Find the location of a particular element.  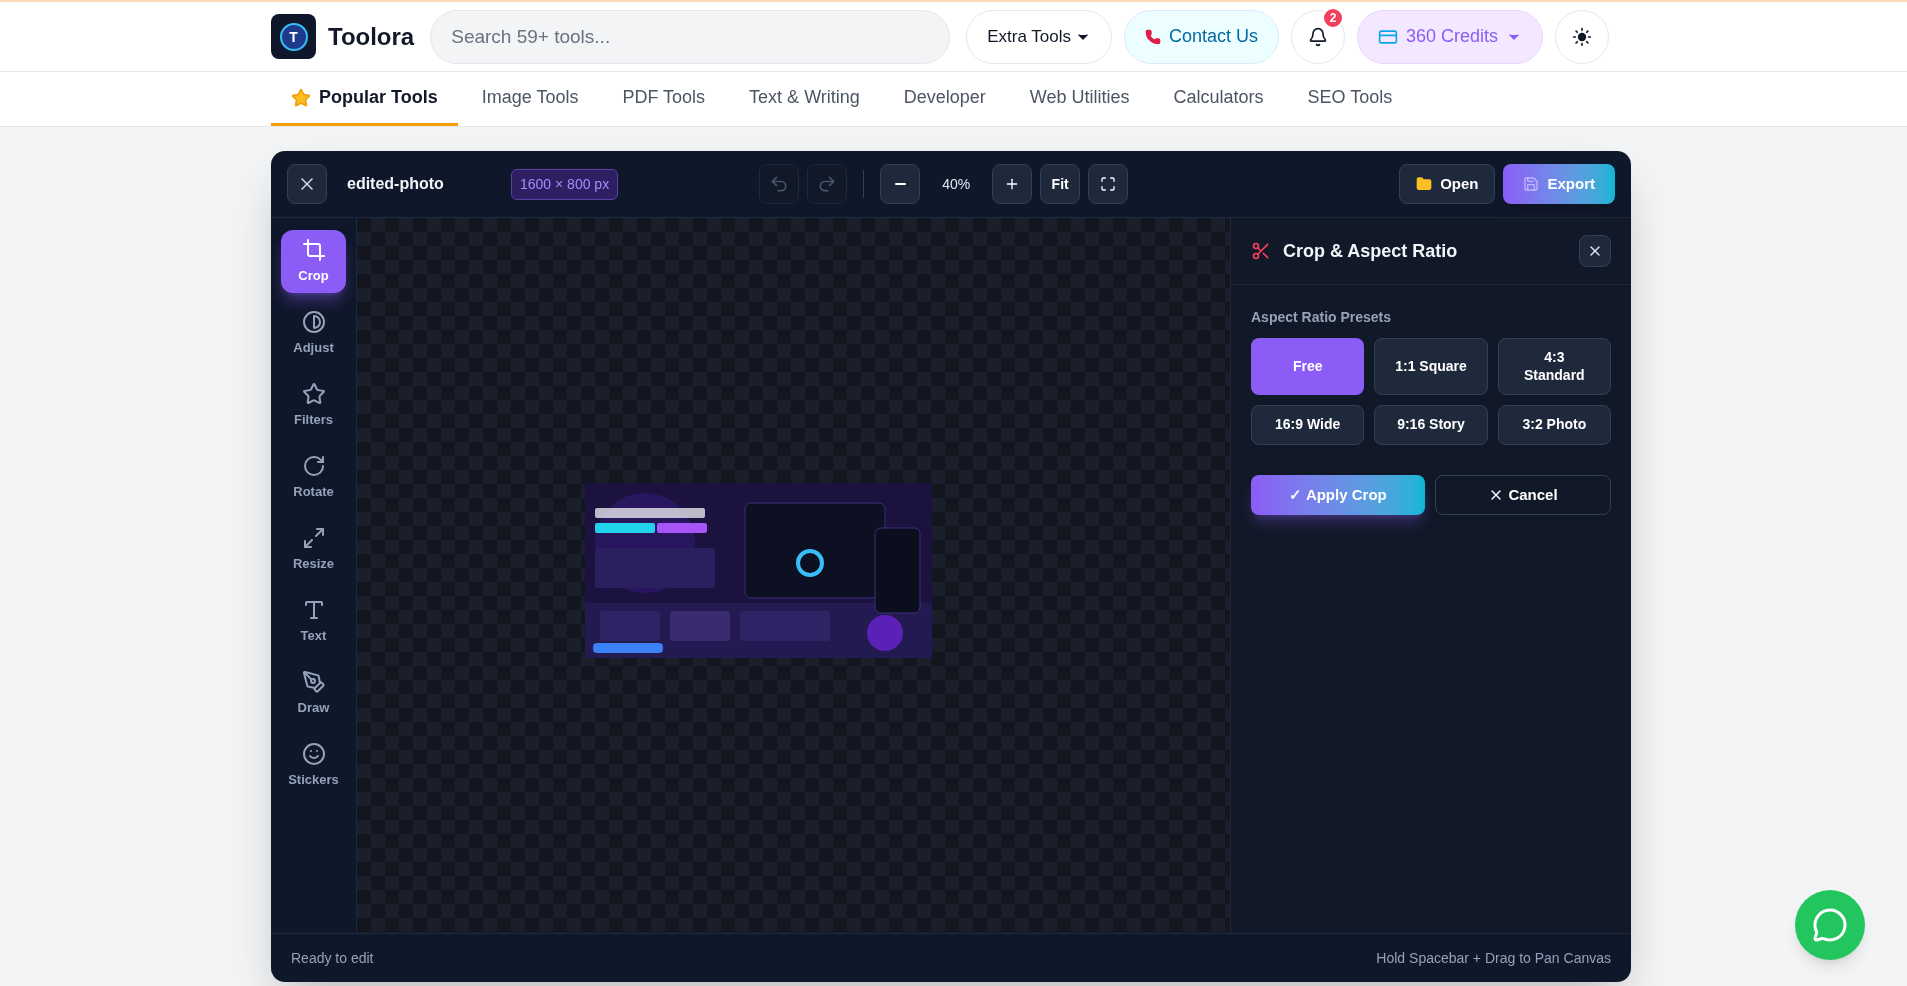

section-label: Aspect Ratio Presets is located at coordinates (1322, 317).